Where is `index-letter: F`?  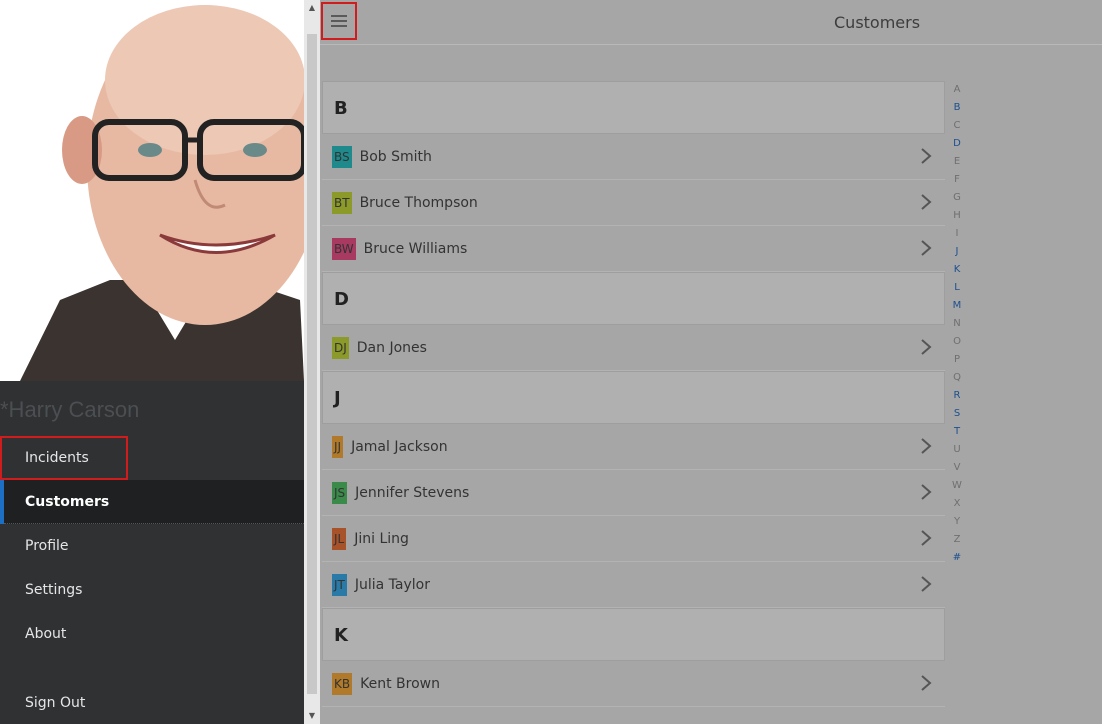
index-letter: F is located at coordinates (957, 180).